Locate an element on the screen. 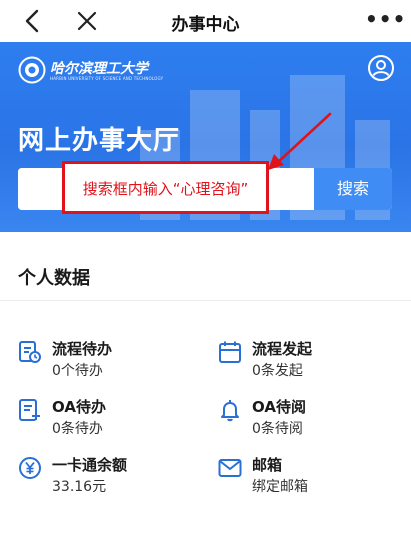  item-value: 绑定邮箱 is located at coordinates (280, 487).